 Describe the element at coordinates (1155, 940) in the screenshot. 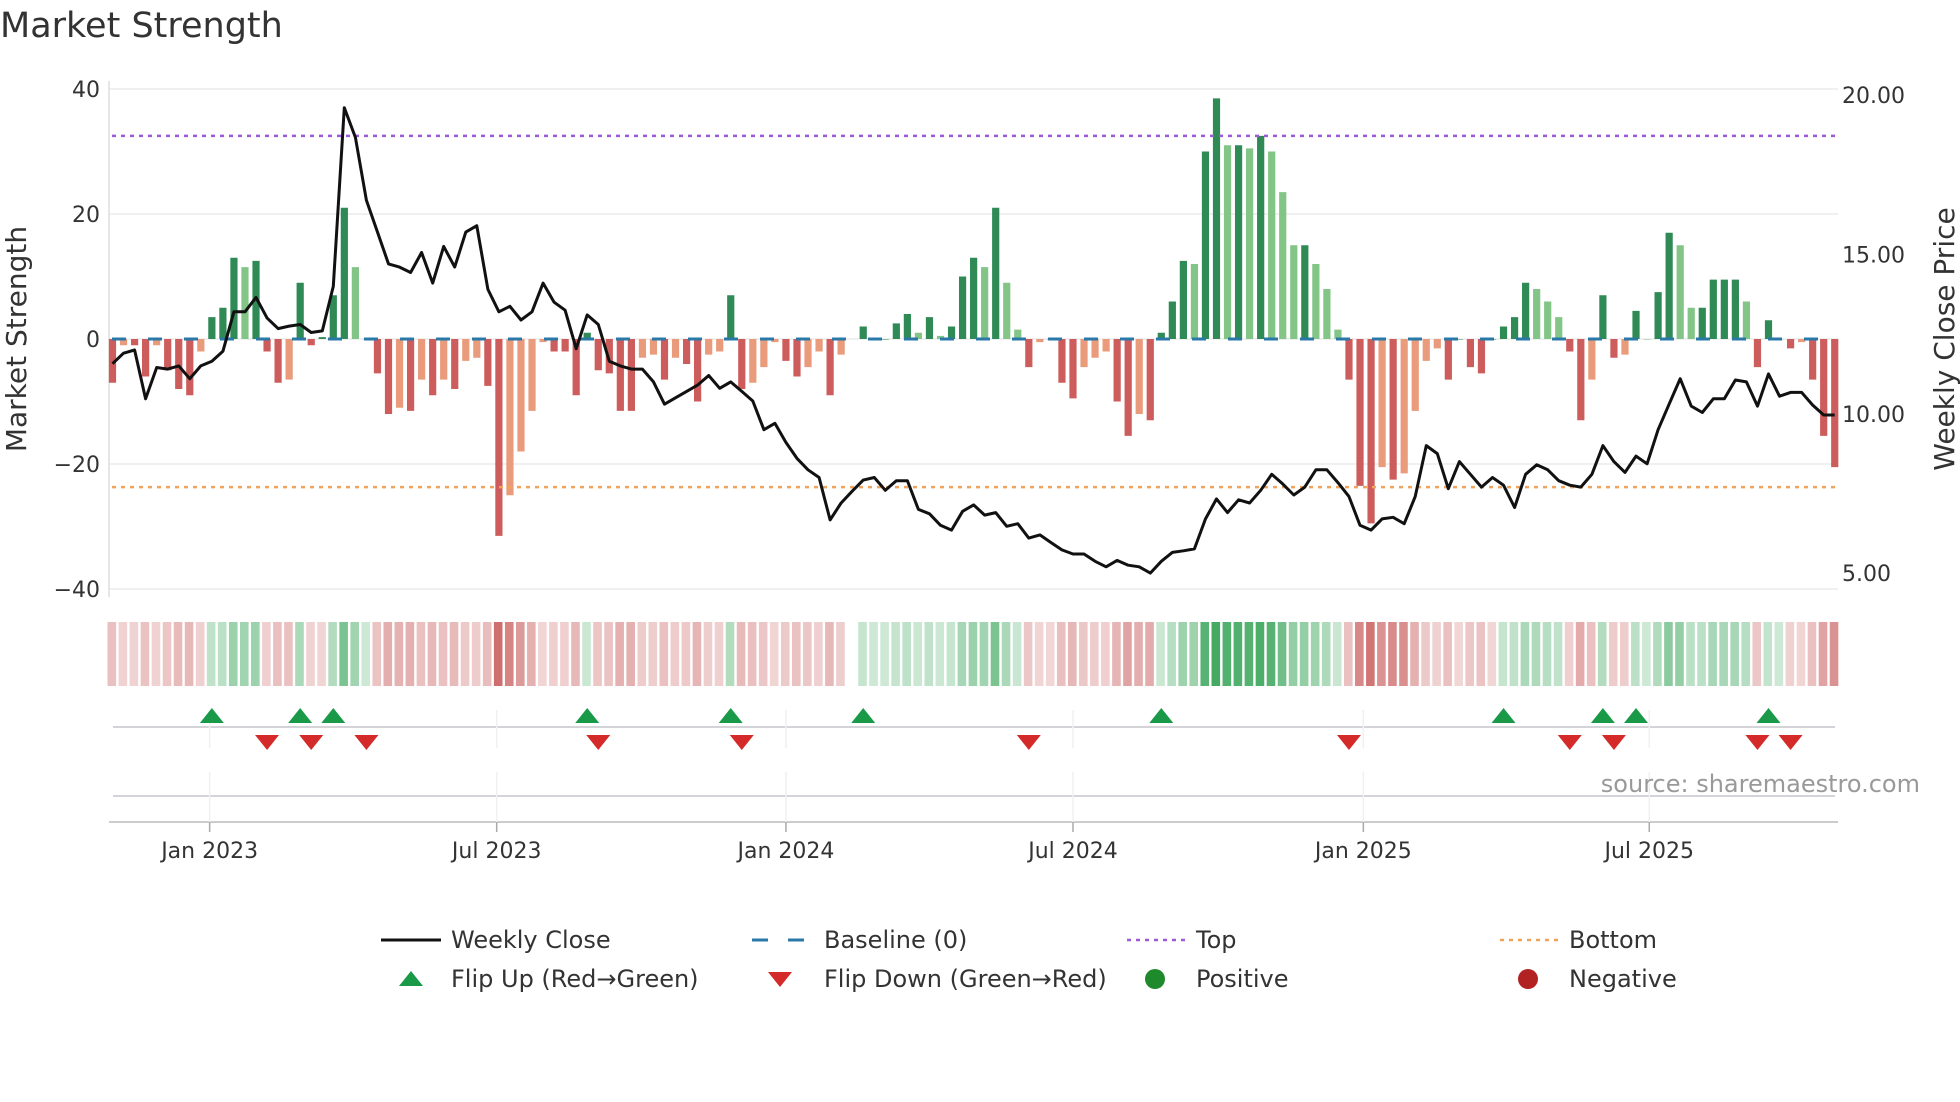

I see `top-dotted-icon` at that location.